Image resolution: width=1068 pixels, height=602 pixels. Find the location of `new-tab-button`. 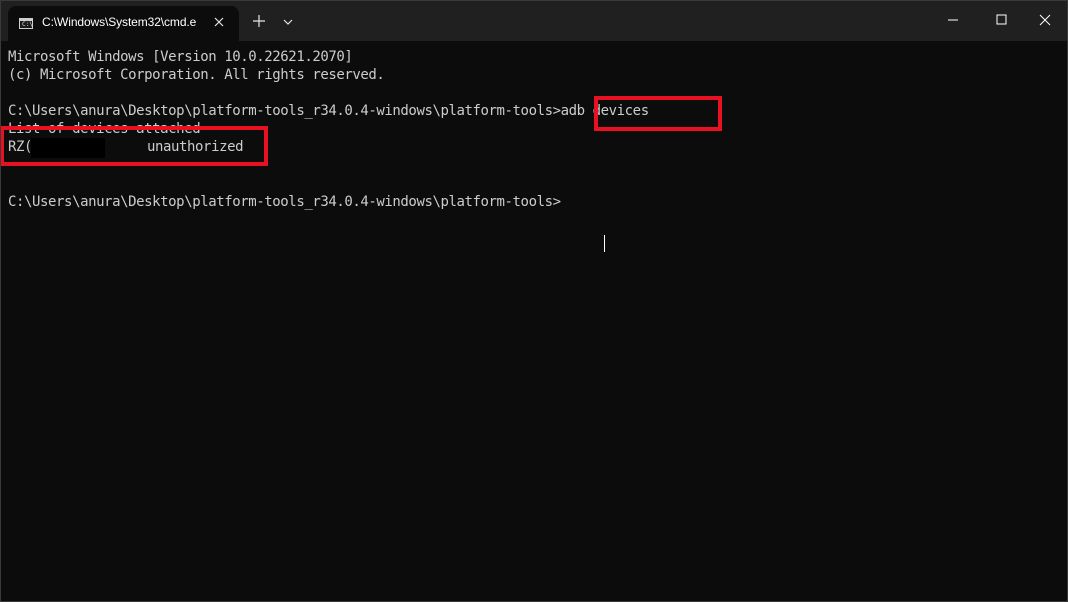

new-tab-button is located at coordinates (259, 21).